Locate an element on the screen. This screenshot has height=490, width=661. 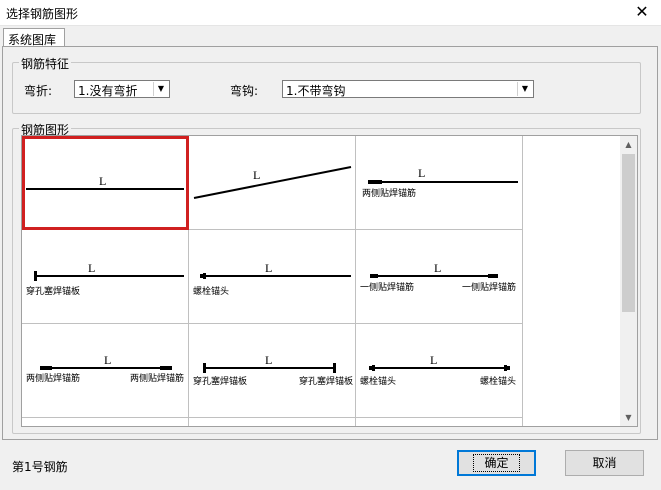
scroll-thumb is located at coordinates (628, 233).